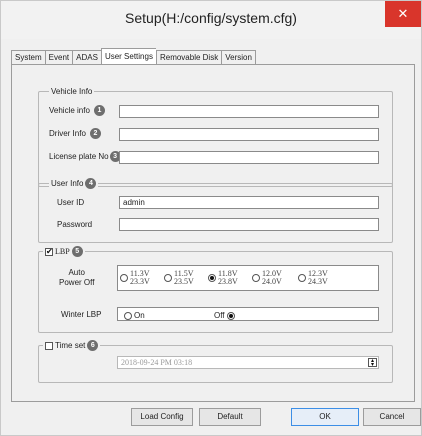 The height and width of the screenshot is (436, 422). Describe the element at coordinates (93, 345) in the screenshot. I see `badge-6: 6` at that location.